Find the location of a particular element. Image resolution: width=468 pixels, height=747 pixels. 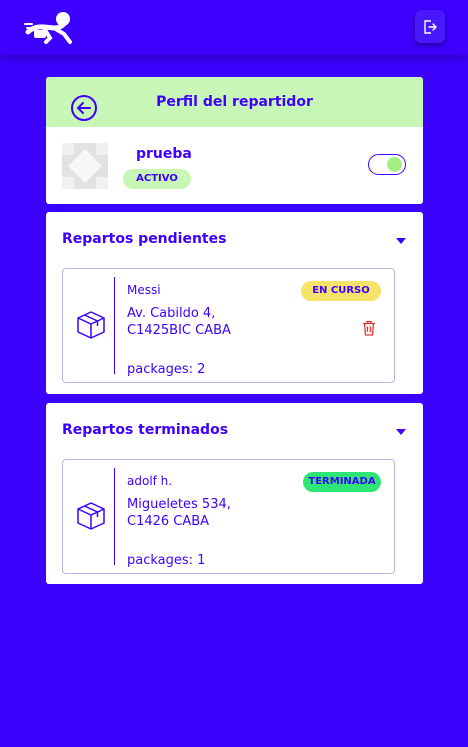

status-badge: ACTIVO is located at coordinates (157, 179).